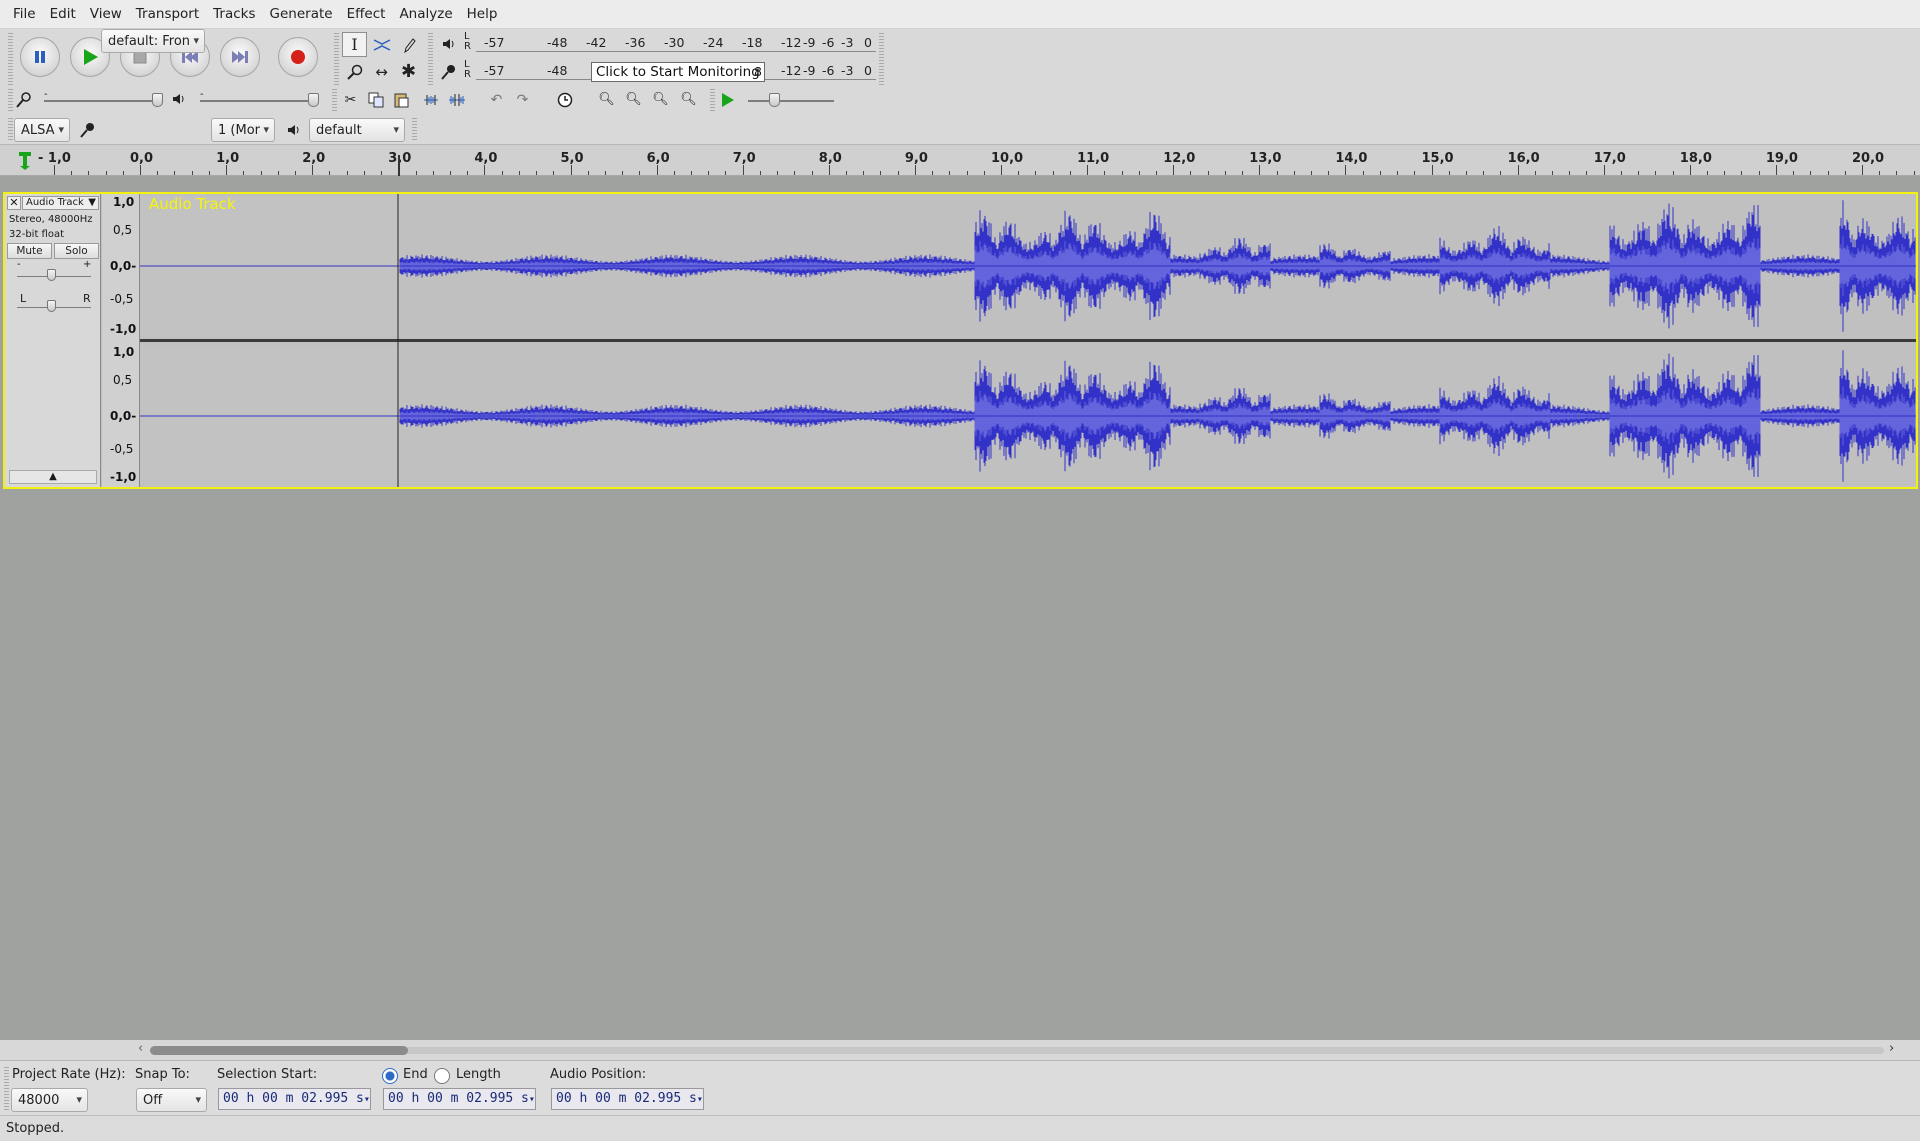 The width and height of the screenshot is (1920, 1141). Describe the element at coordinates (334, 101) in the screenshot. I see `edit-toolbar-grip` at that location.